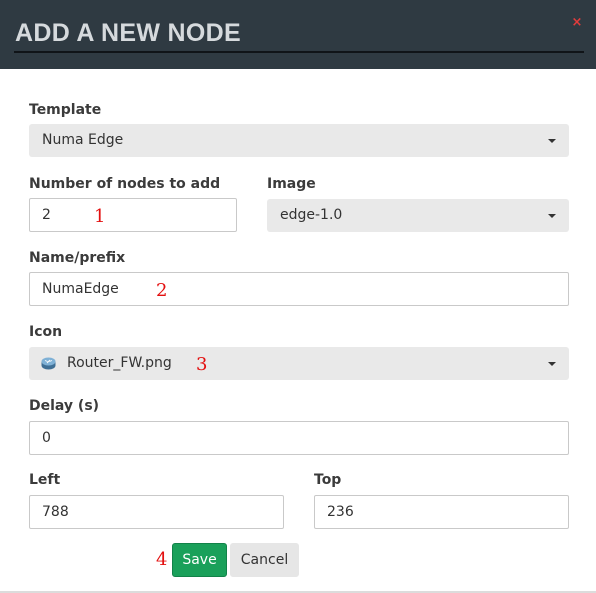 The width and height of the screenshot is (596, 593). What do you see at coordinates (64, 406) in the screenshot?
I see `delay-label: Delay (s)` at bounding box center [64, 406].